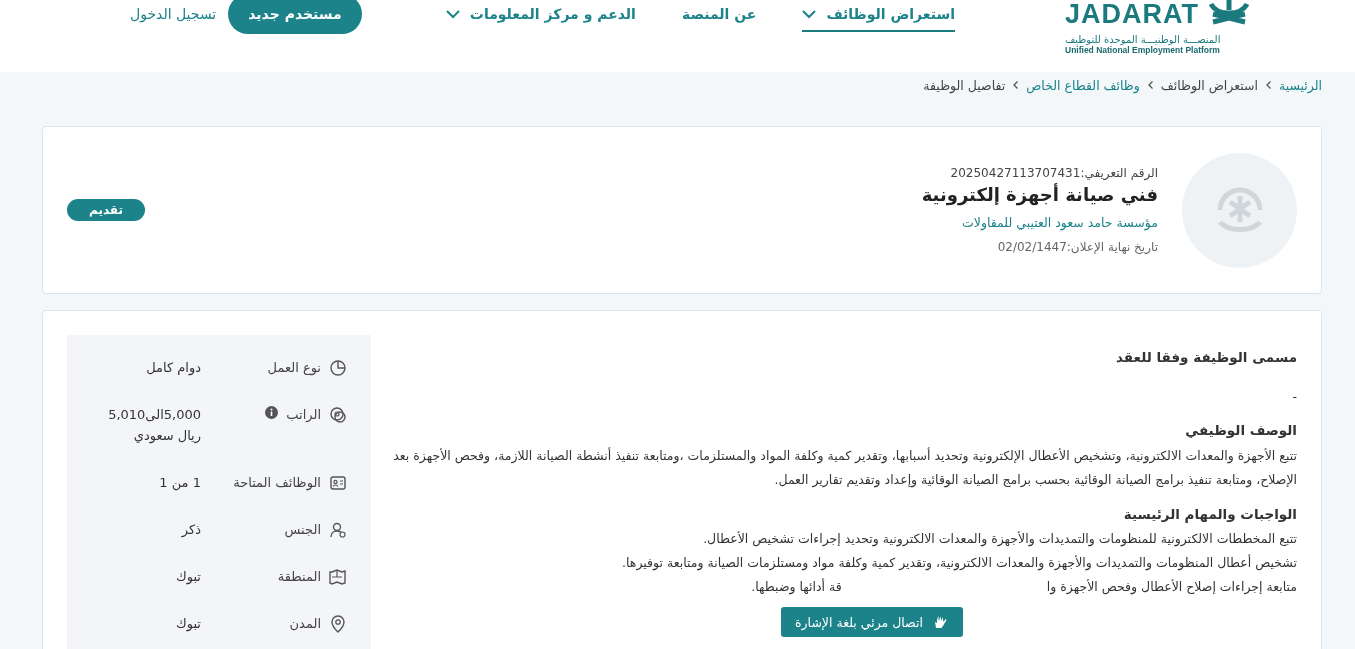 Image resolution: width=1355 pixels, height=649 pixels. Describe the element at coordinates (1209, 514) in the screenshot. I see `section-heading: الواجبات والمهام الرئيسية` at that location.